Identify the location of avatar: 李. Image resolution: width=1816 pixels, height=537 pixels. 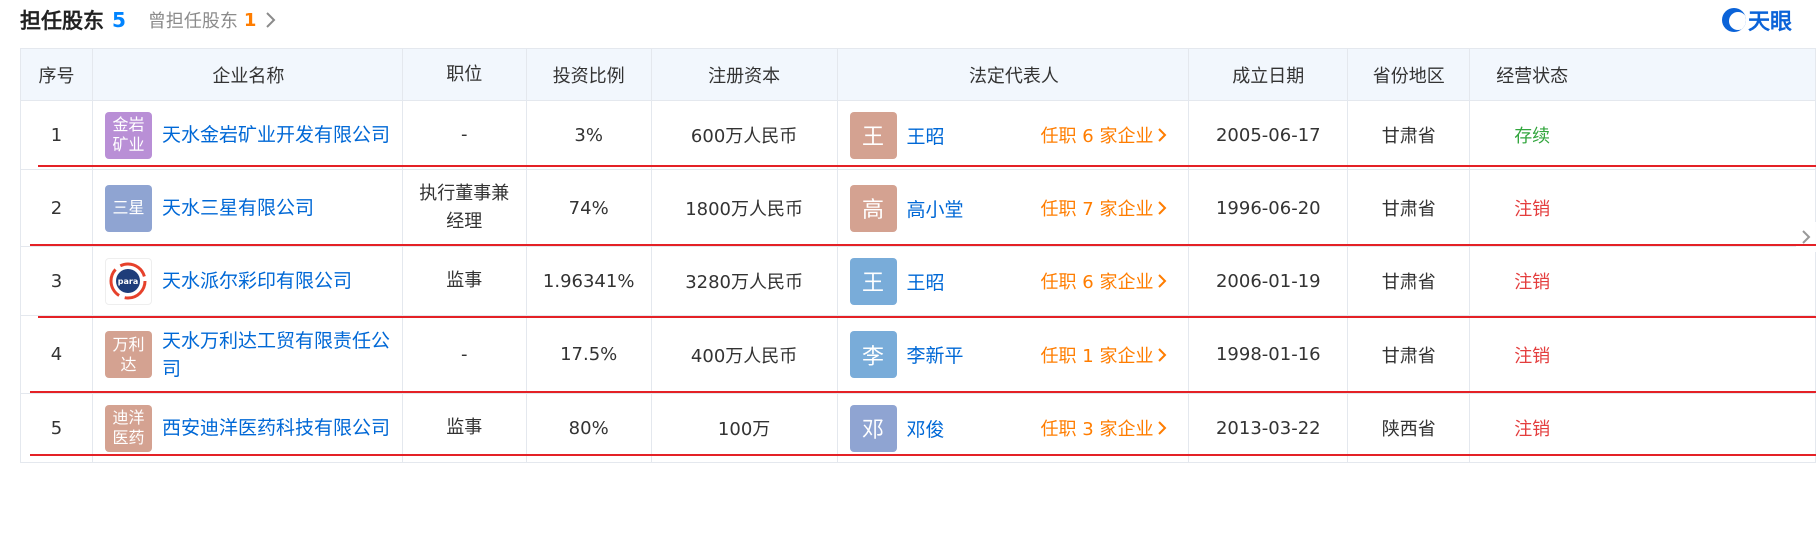
(873, 354).